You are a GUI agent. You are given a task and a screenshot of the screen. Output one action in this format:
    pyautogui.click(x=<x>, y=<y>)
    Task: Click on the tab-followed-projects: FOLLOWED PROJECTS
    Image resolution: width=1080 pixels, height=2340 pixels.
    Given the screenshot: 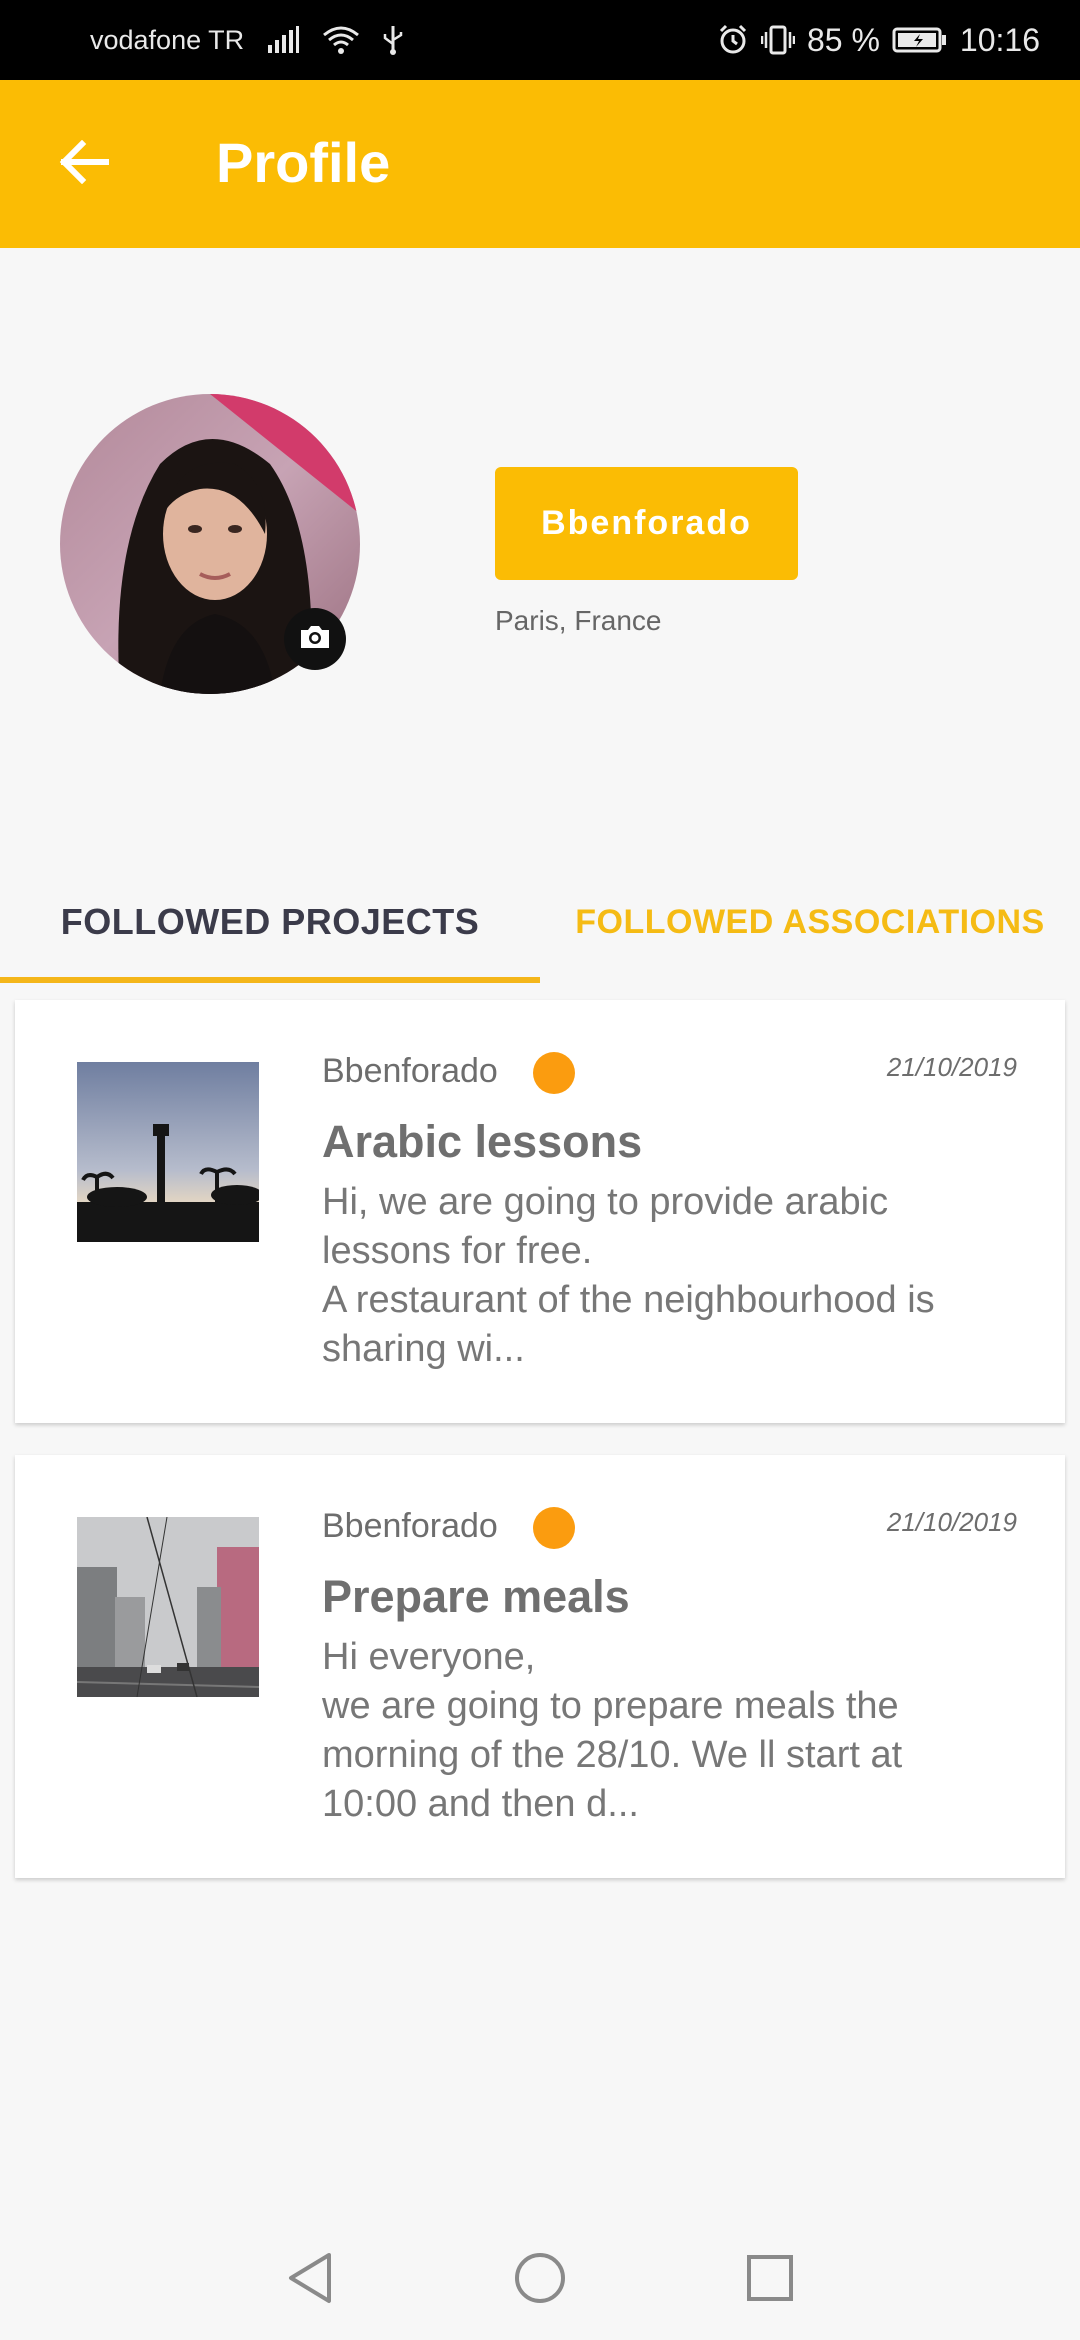 What is the action you would take?
    pyautogui.click(x=270, y=922)
    